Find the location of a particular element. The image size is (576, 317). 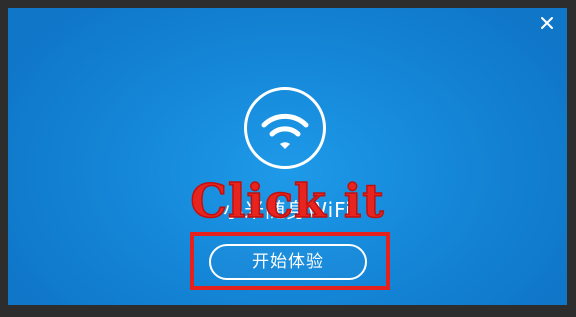

close-icon is located at coordinates (547, 23).